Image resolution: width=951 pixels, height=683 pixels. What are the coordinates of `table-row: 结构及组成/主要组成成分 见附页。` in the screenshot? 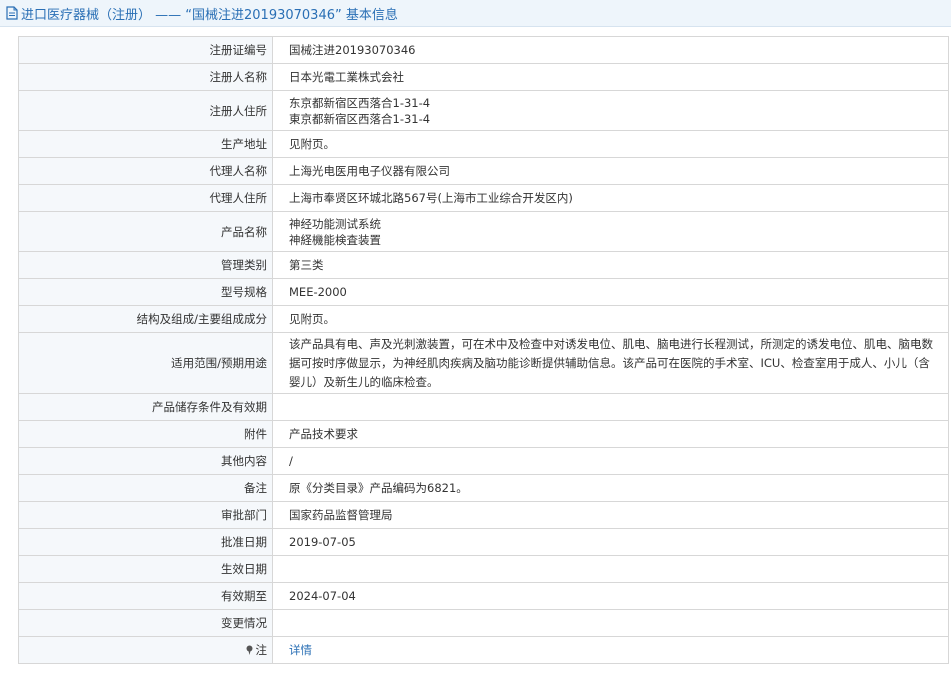 It's located at (483, 319).